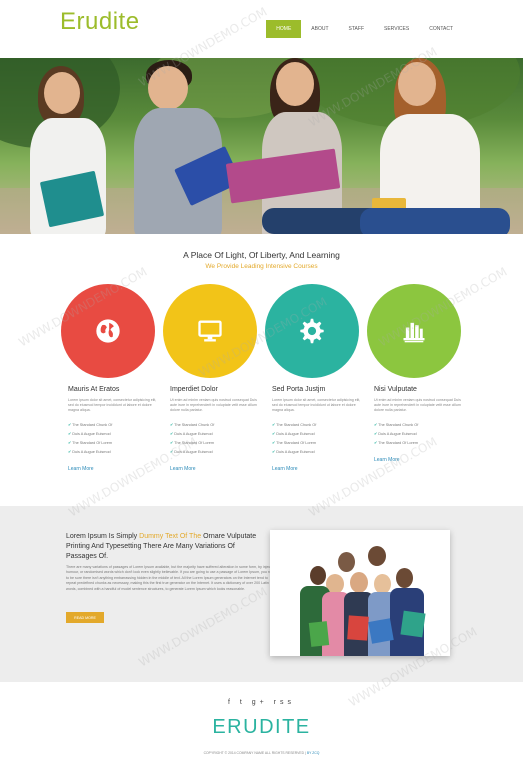  What do you see at coordinates (319, 29) in the screenshot?
I see `nav-about: ABOUT` at bounding box center [319, 29].